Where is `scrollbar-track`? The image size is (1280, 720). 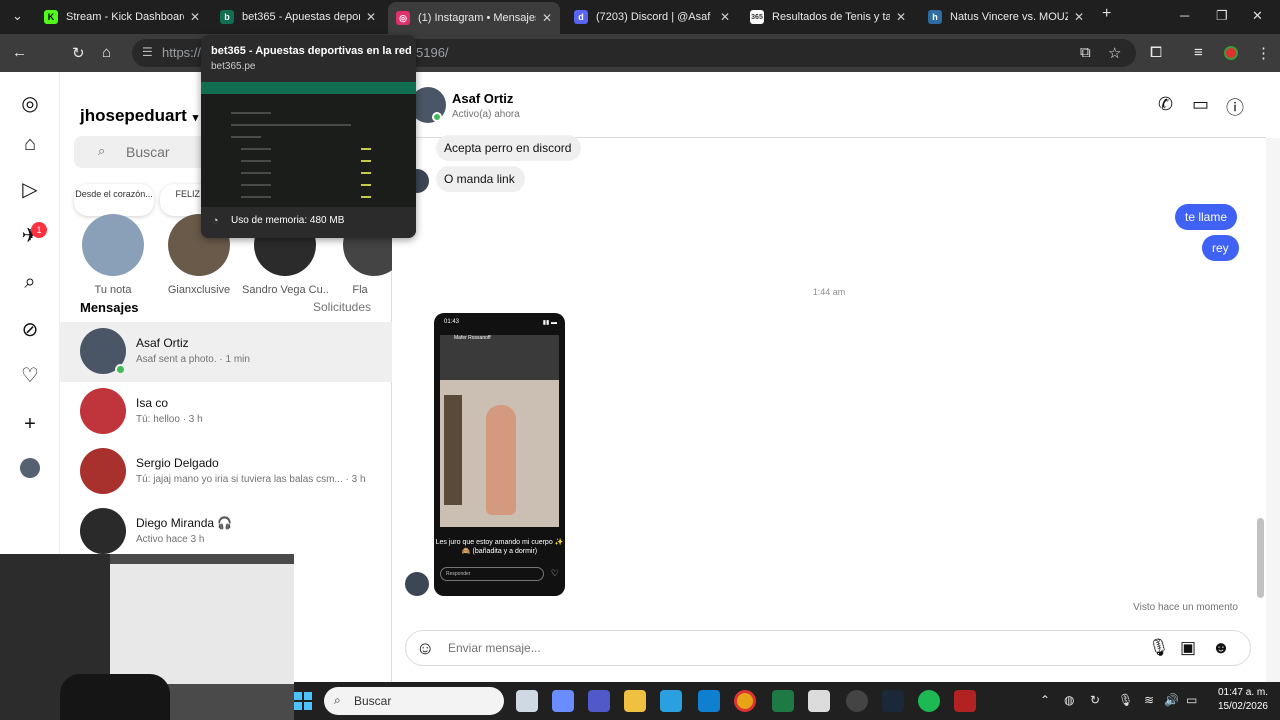 scrollbar-track is located at coordinates (1273, 410).